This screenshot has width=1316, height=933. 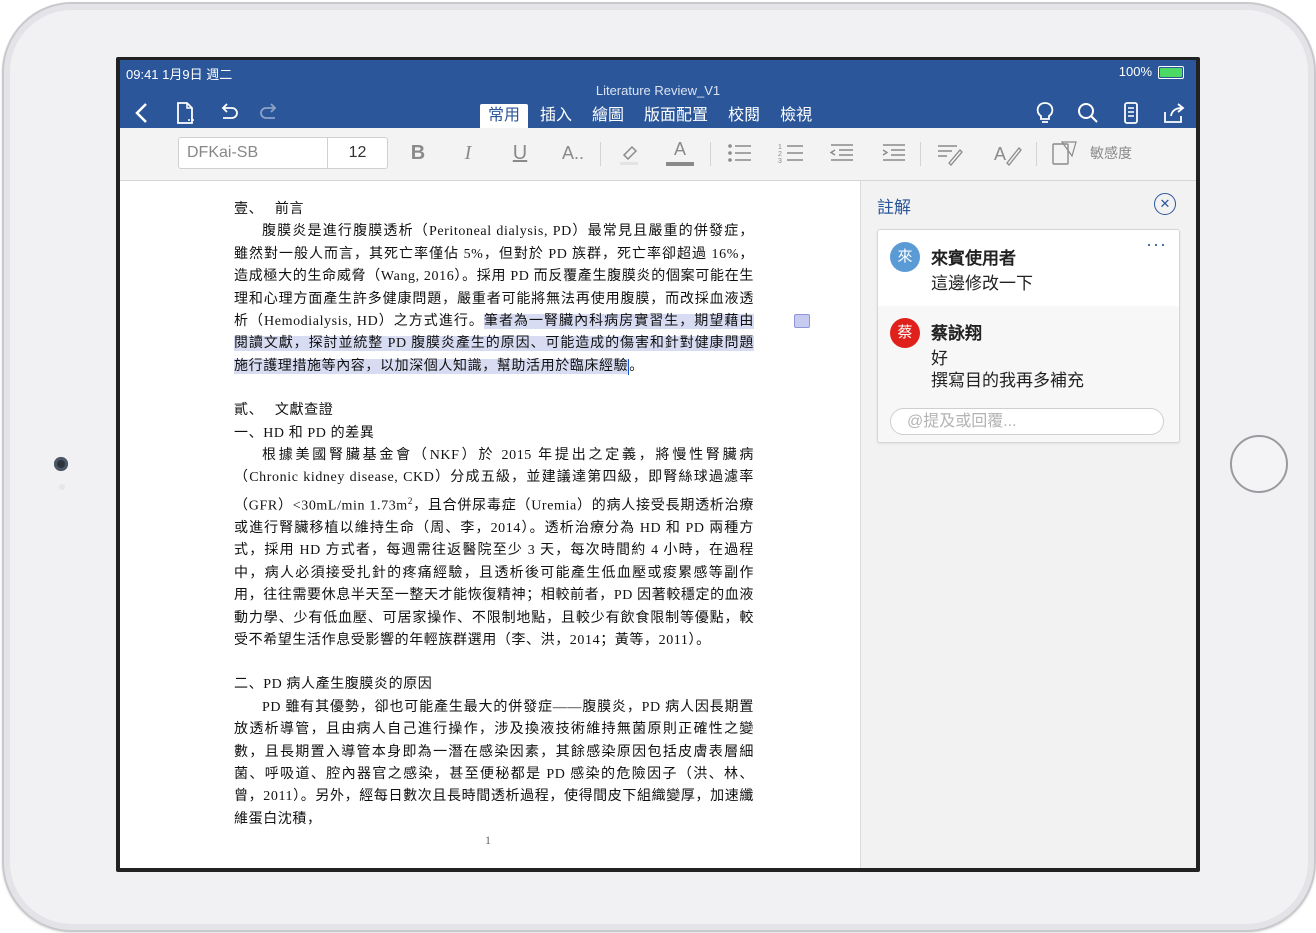 What do you see at coordinates (780, 154) in the screenshot?
I see `svg-text: 2` at bounding box center [780, 154].